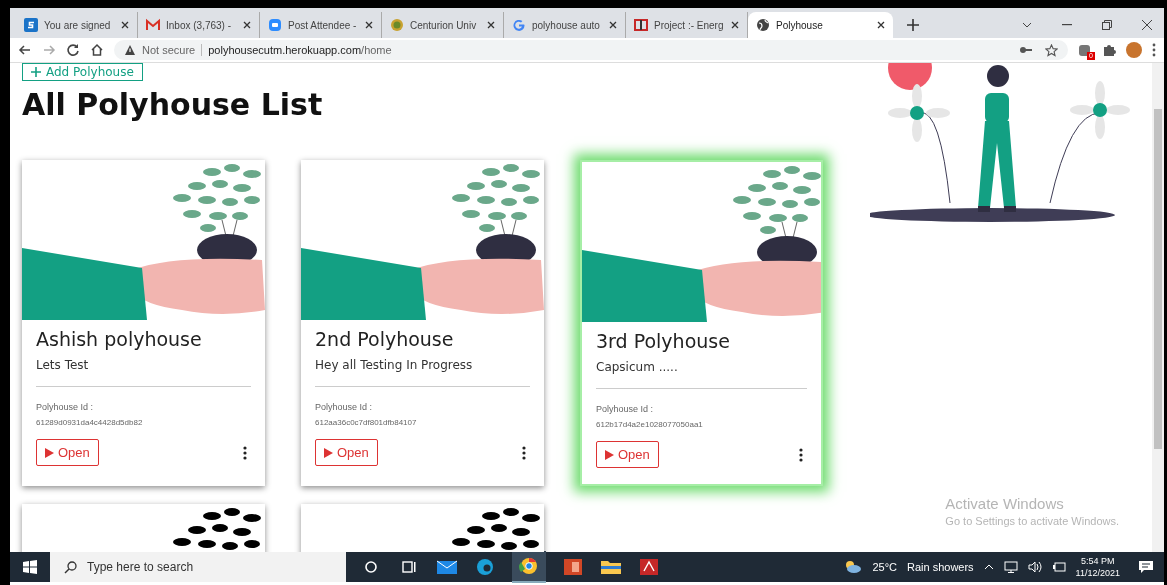 The height and width of the screenshot is (585, 1167). What do you see at coordinates (1032, 521) in the screenshot?
I see `activation-hint: Go to Settings to activate Windows.` at bounding box center [1032, 521].